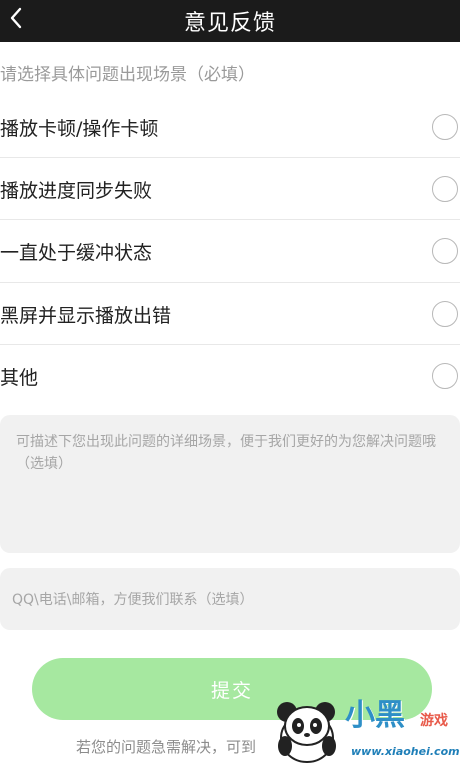 This screenshot has height=765, width=460. What do you see at coordinates (405, 751) in the screenshot?
I see `watermark-url: www.xiaohei.com` at bounding box center [405, 751].